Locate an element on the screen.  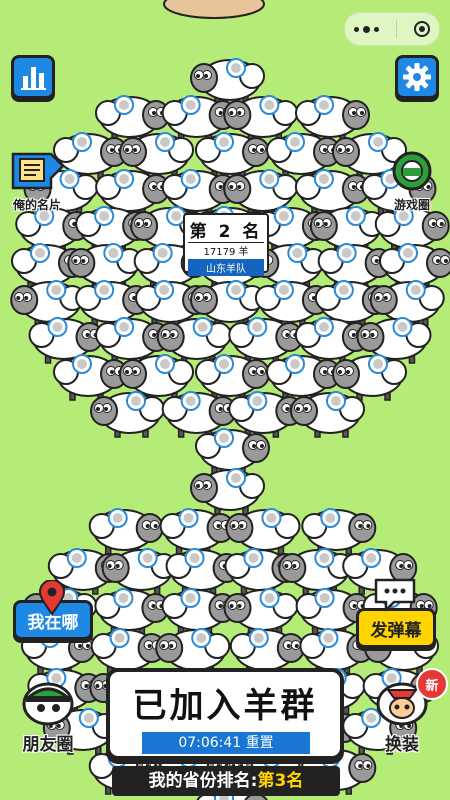
game-circle-button: 游戏圈 is located at coordinates (412, 181).